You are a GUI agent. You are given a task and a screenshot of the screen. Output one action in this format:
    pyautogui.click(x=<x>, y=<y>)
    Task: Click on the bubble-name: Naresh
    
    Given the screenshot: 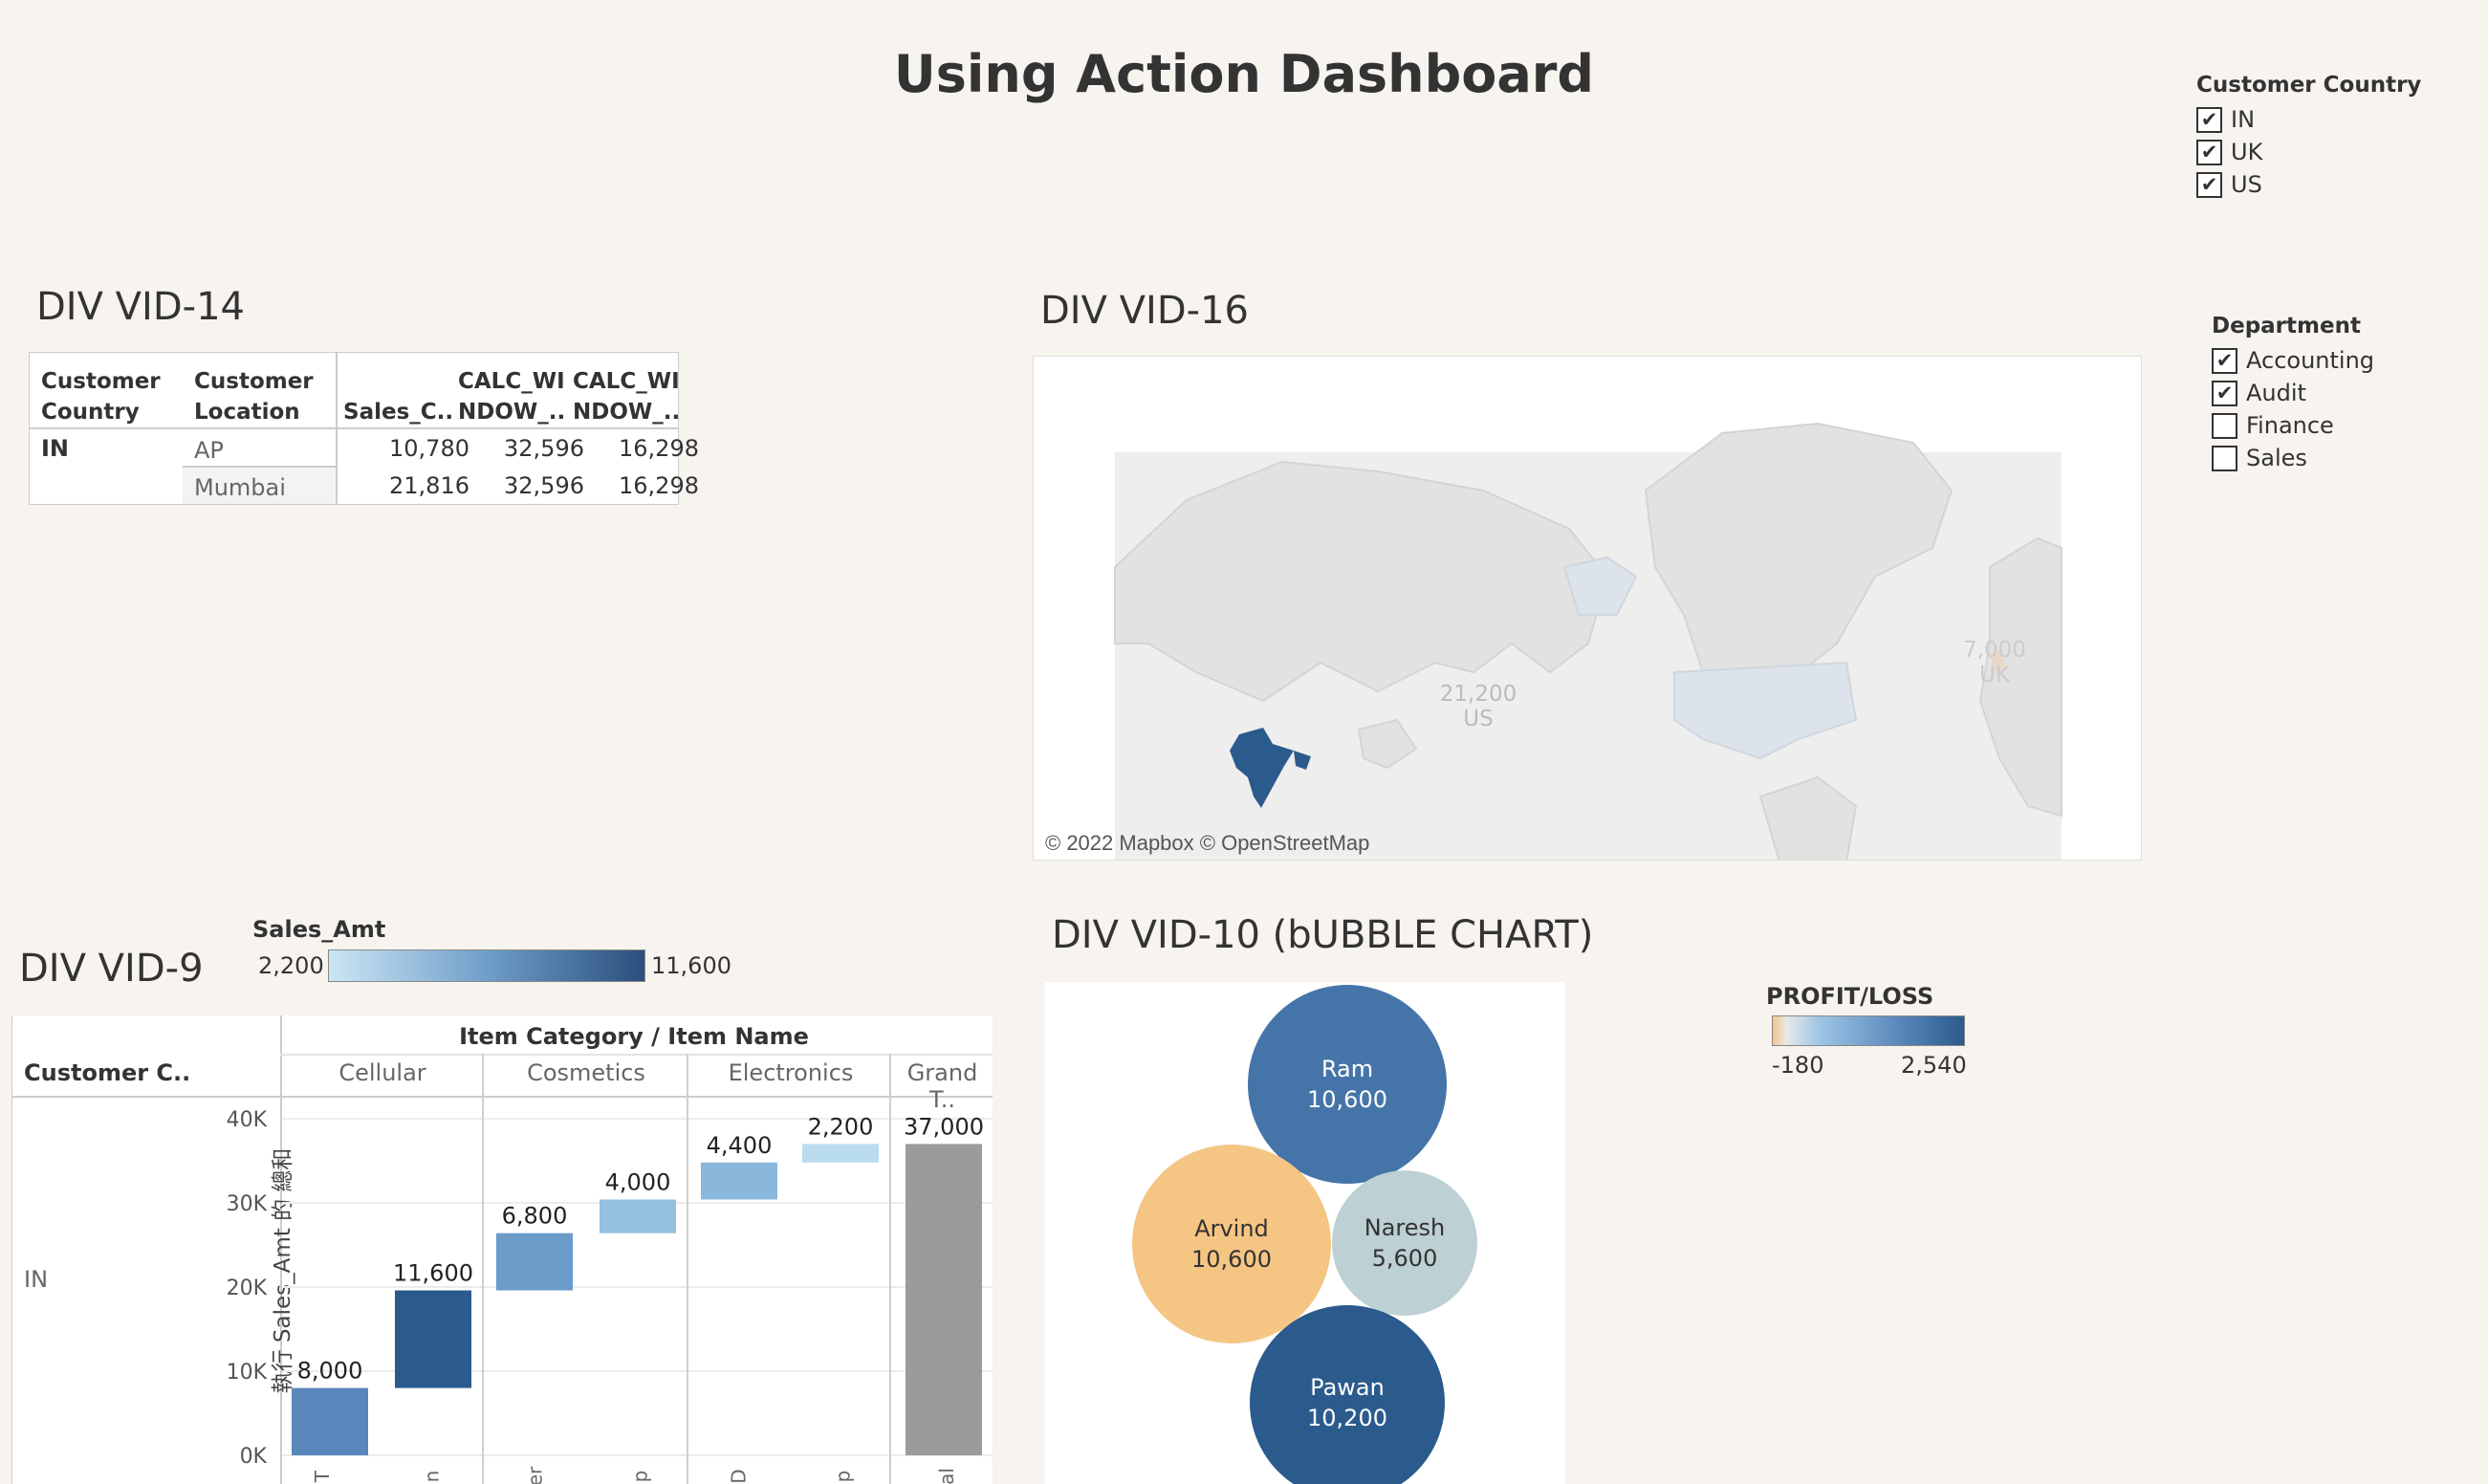 What is the action you would take?
    pyautogui.click(x=1405, y=1227)
    